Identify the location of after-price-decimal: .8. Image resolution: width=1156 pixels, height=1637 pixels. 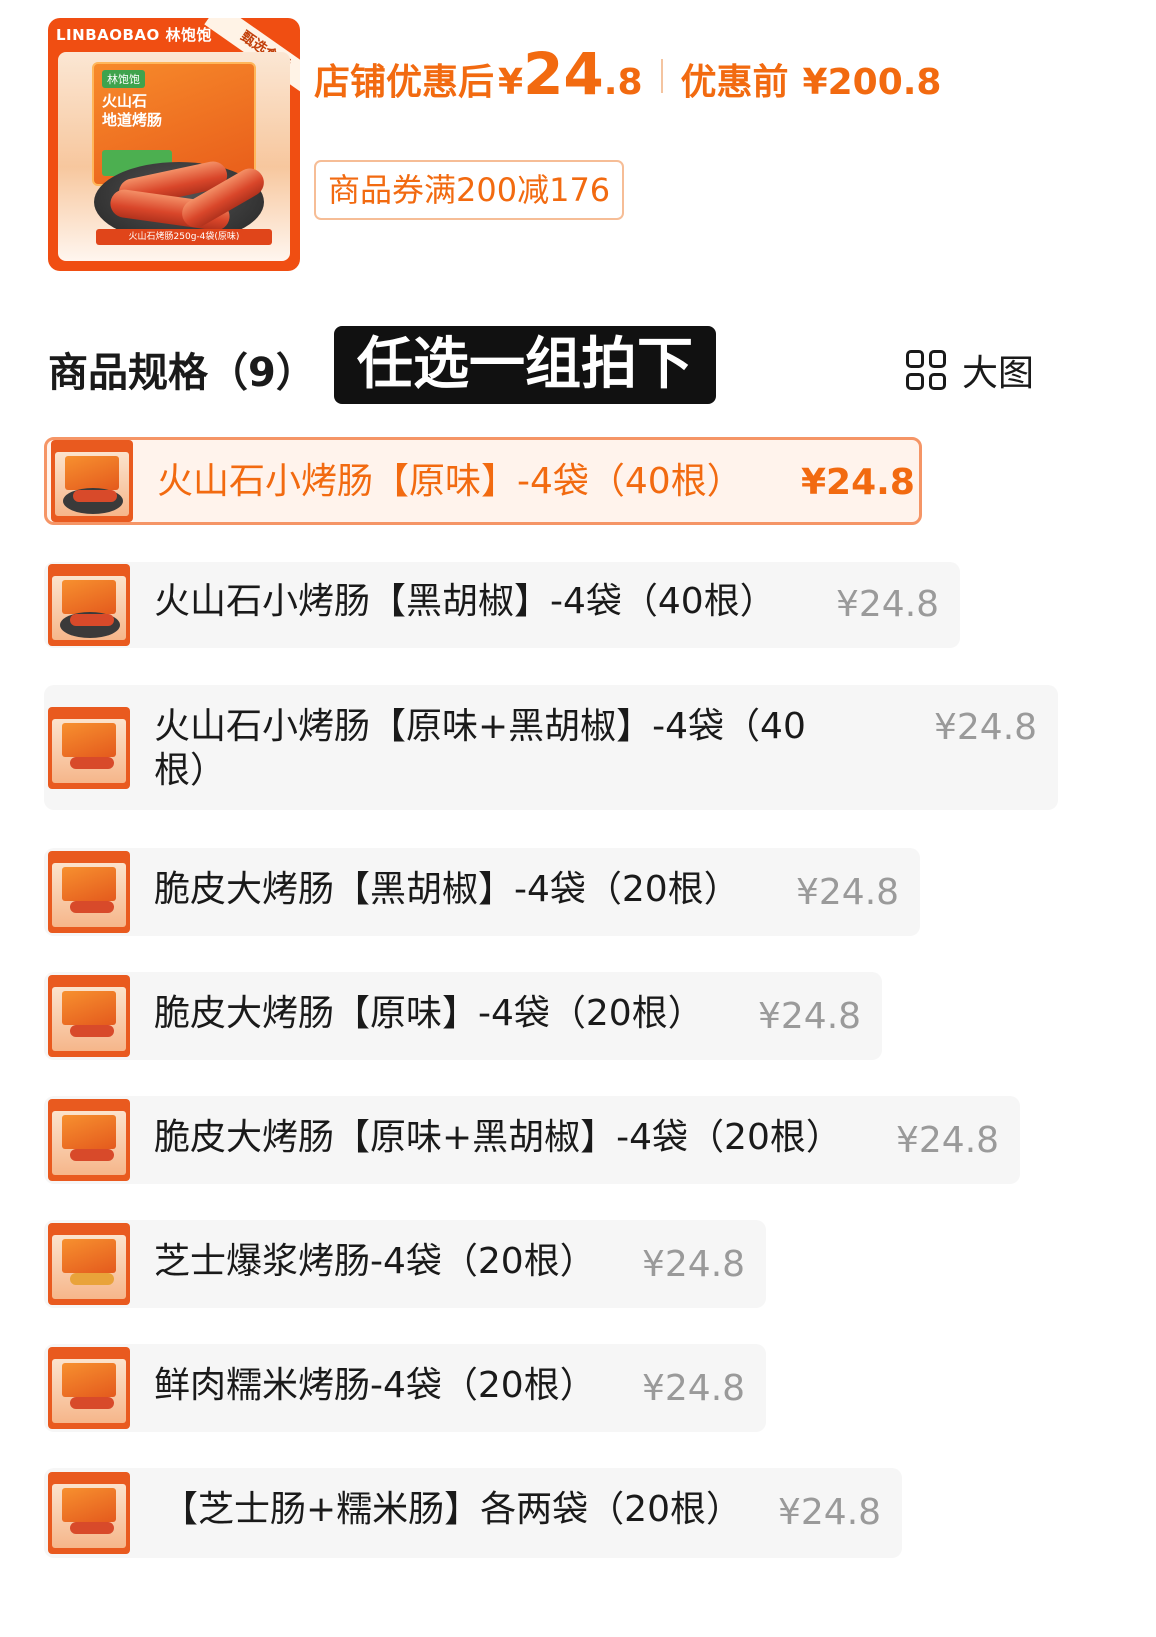
(623, 82).